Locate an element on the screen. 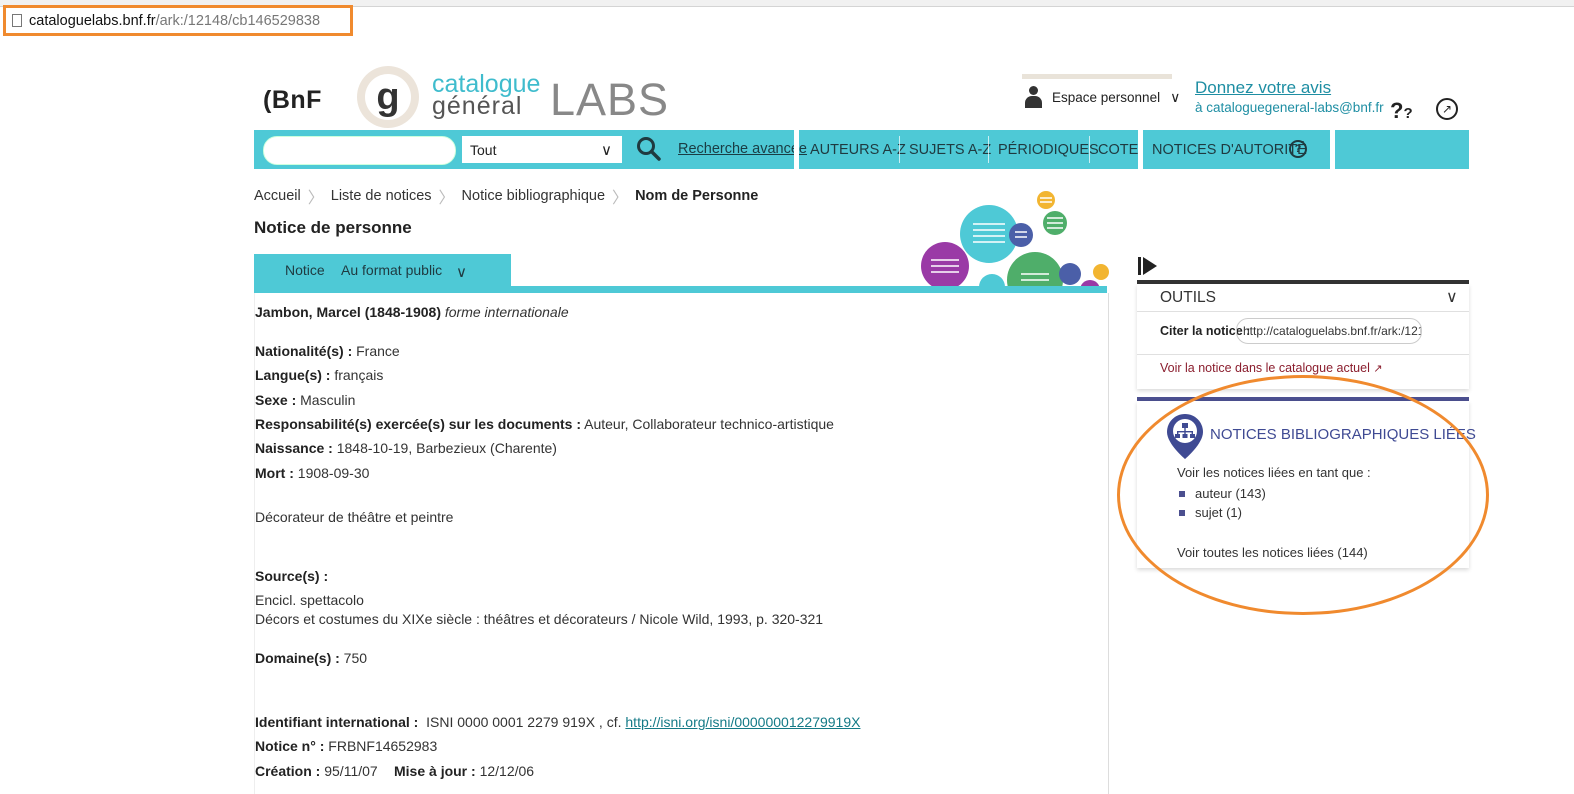  field-value: français is located at coordinates (357, 375).